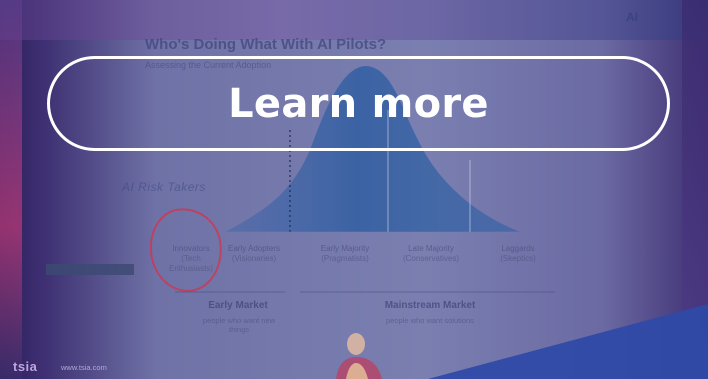  Describe the element at coordinates (164, 187) in the screenshot. I see `axis-label: AI Risk Takers` at that location.